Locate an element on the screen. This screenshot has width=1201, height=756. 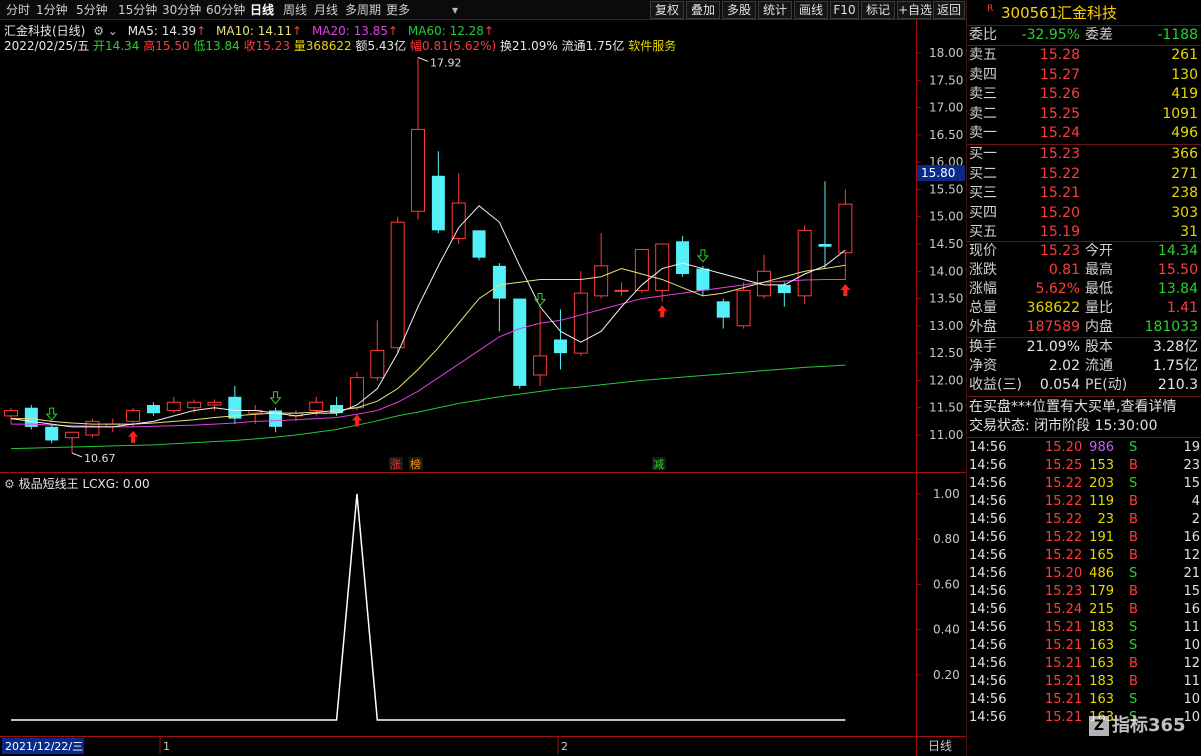
fund-value: 210.3 is located at coordinates (1177, 385).